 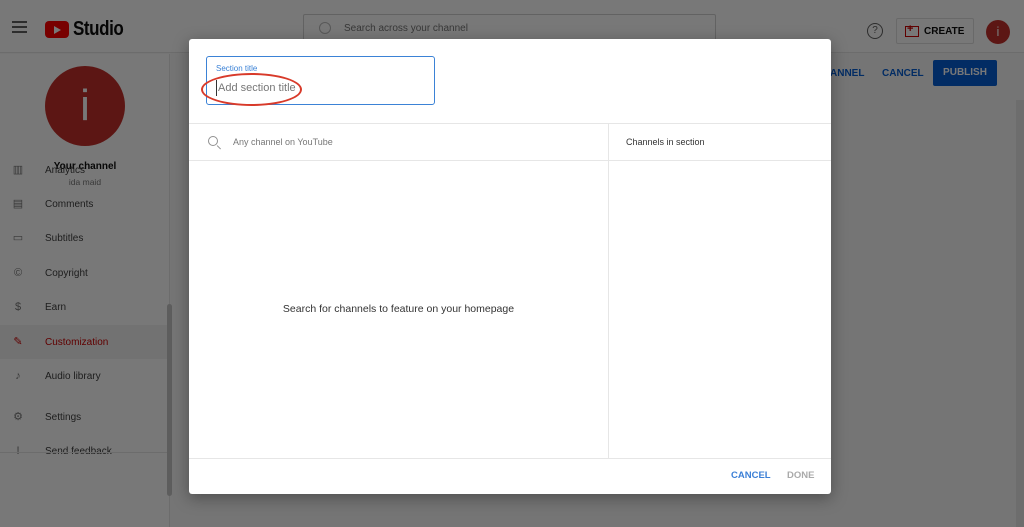 What do you see at coordinates (800, 475) in the screenshot?
I see `dialog-done-button: DONE` at bounding box center [800, 475].